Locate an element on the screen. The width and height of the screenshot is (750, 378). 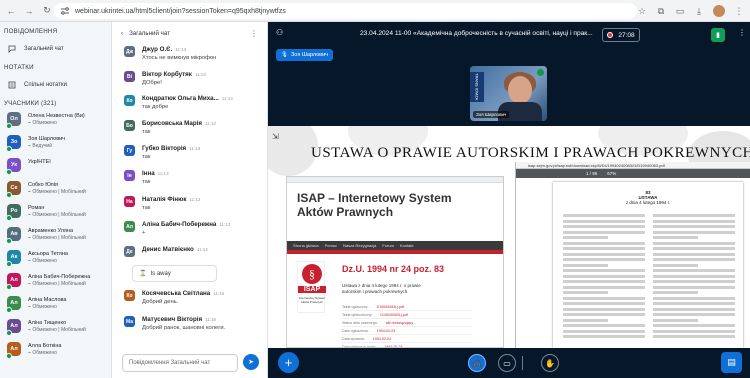
message-avatar: Де is located at coordinates (129, 251).